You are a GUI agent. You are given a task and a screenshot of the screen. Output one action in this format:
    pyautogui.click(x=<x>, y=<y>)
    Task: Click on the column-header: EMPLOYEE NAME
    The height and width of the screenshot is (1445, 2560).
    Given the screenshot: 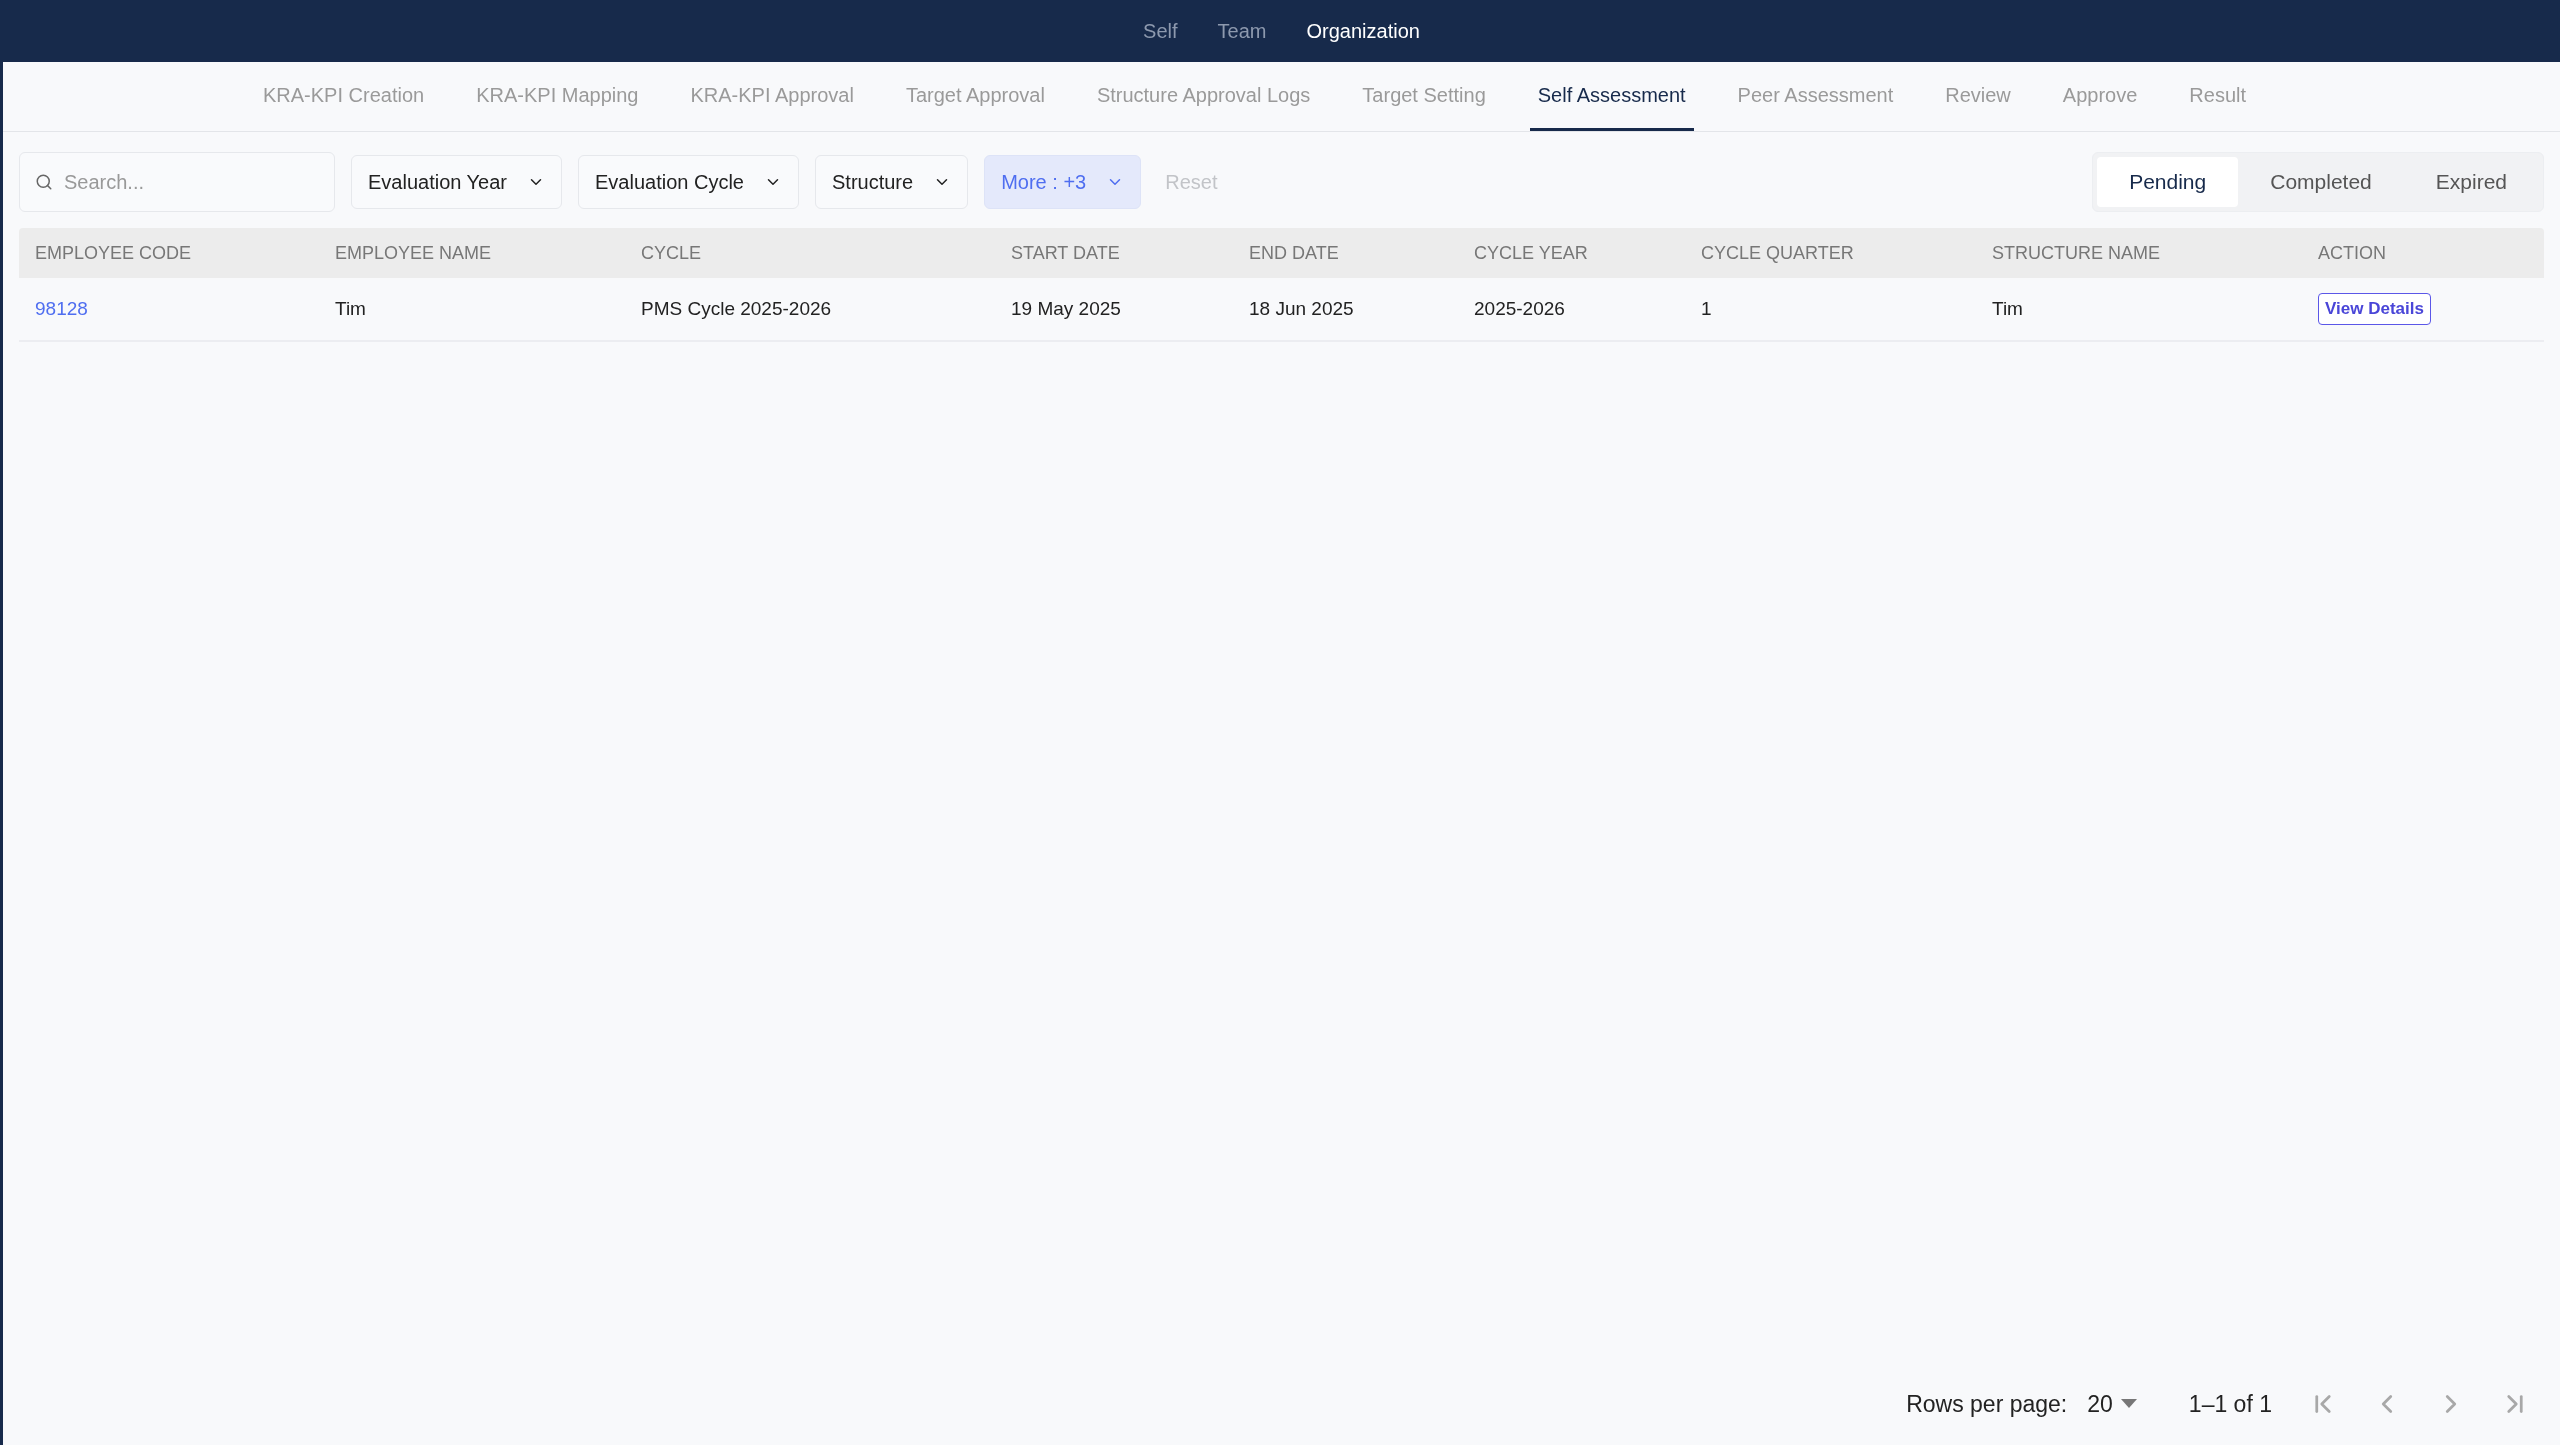 What is the action you would take?
    pyautogui.click(x=414, y=253)
    